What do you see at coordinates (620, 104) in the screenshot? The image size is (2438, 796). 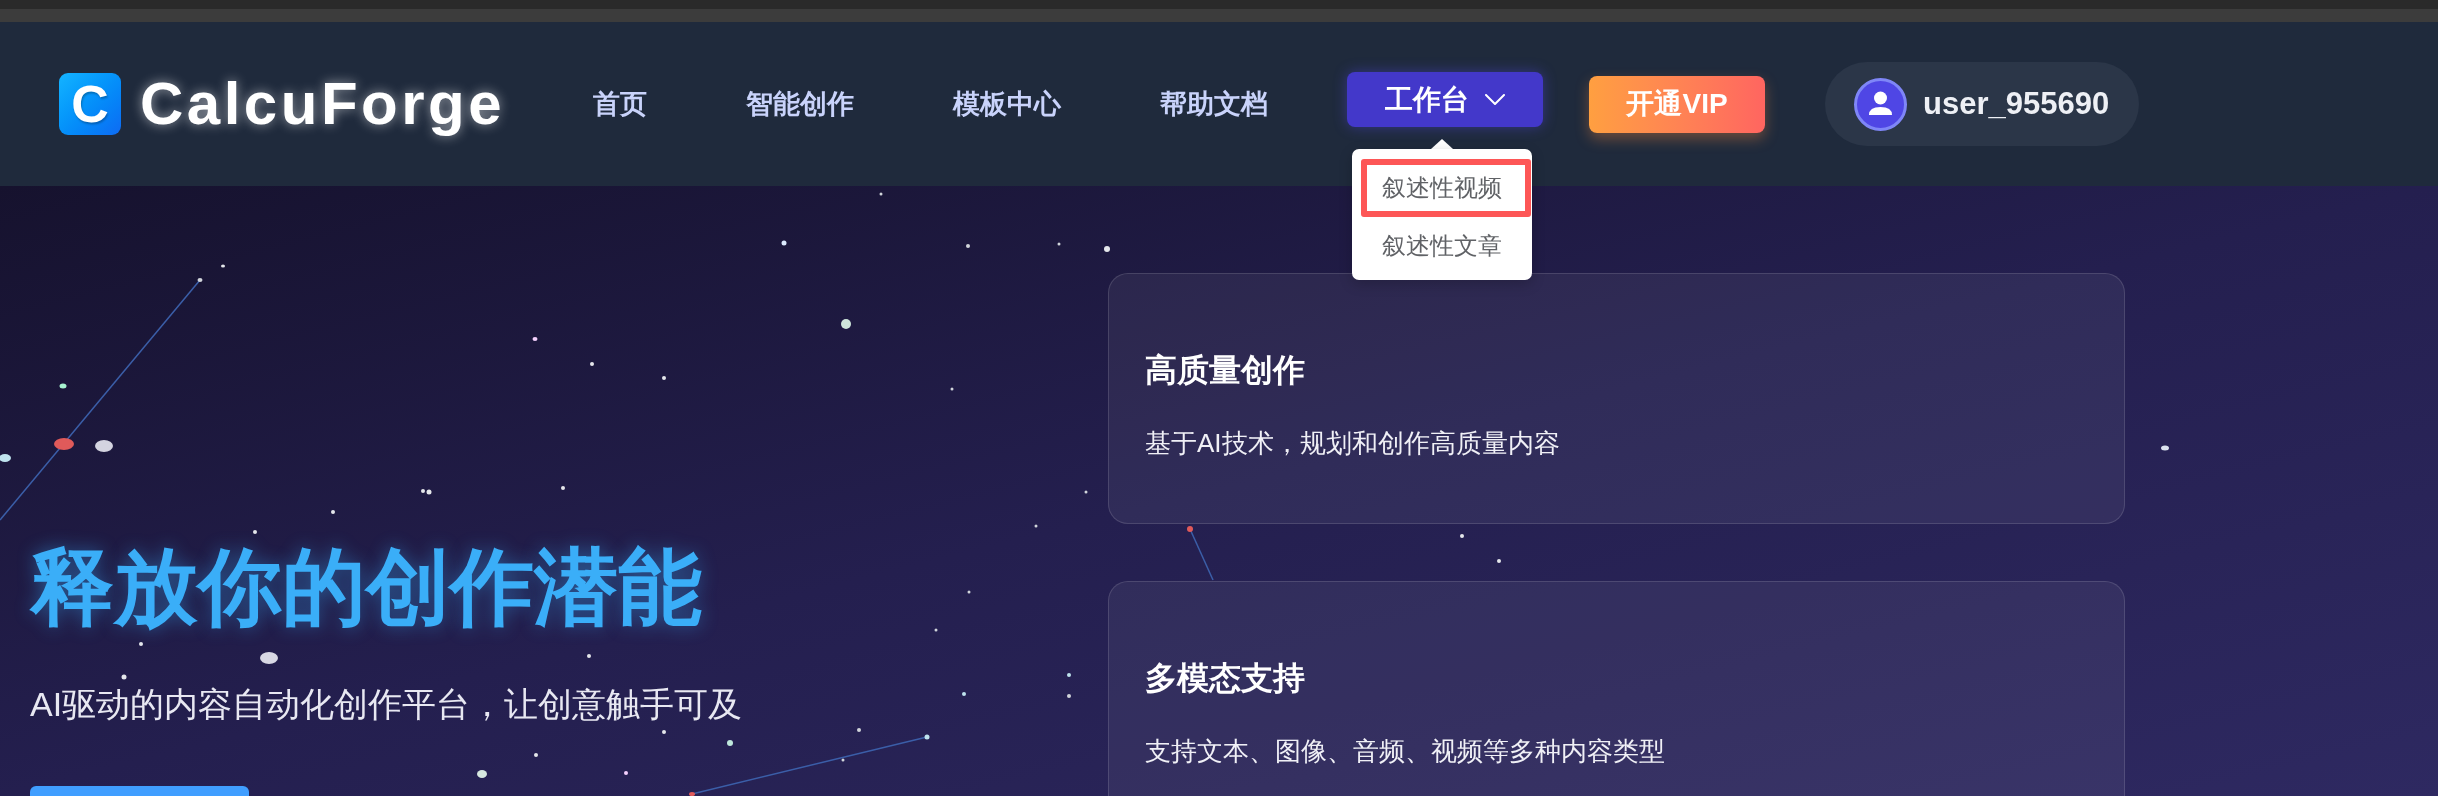 I see `nav-link: 首页` at bounding box center [620, 104].